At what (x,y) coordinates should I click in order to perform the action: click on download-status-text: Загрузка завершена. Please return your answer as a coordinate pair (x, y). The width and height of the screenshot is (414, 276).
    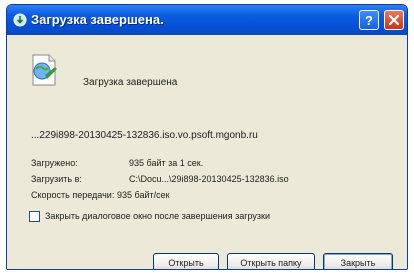
    Looking at the image, I should click on (130, 82).